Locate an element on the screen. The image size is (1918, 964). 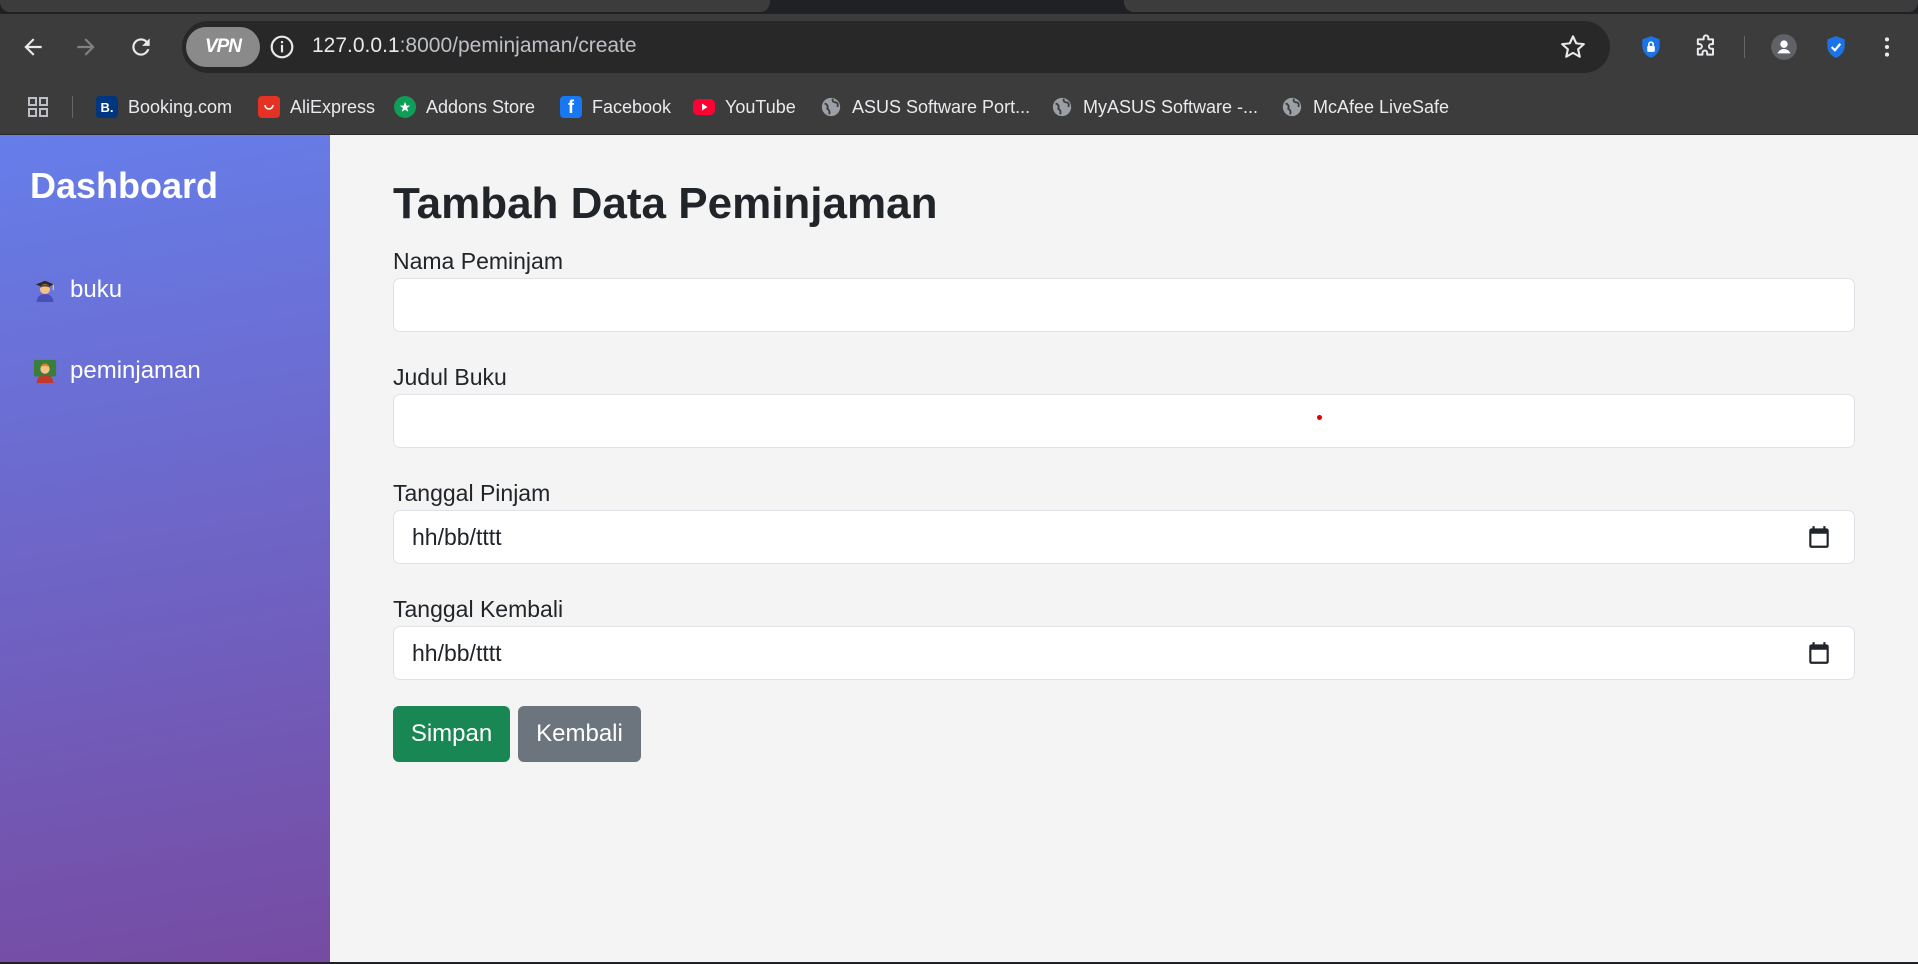
booking-icon: B. is located at coordinates (107, 107).